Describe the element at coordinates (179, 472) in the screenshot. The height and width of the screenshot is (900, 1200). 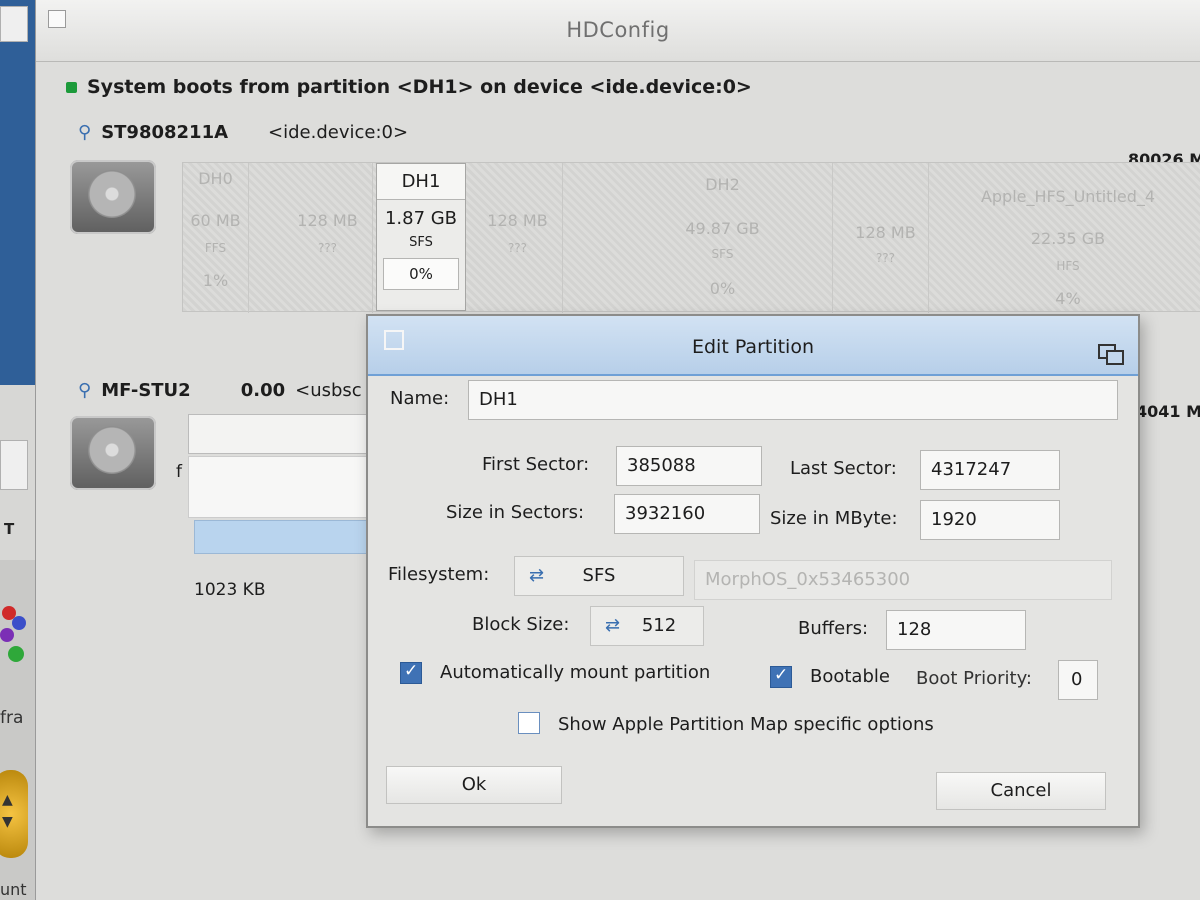
I see `device-fragment: f` at that location.